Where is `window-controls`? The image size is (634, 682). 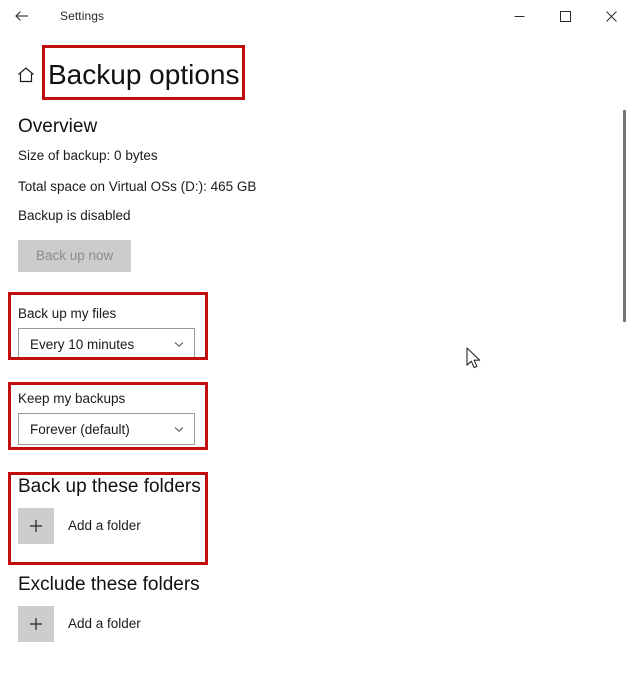
window-controls is located at coordinates (565, 16).